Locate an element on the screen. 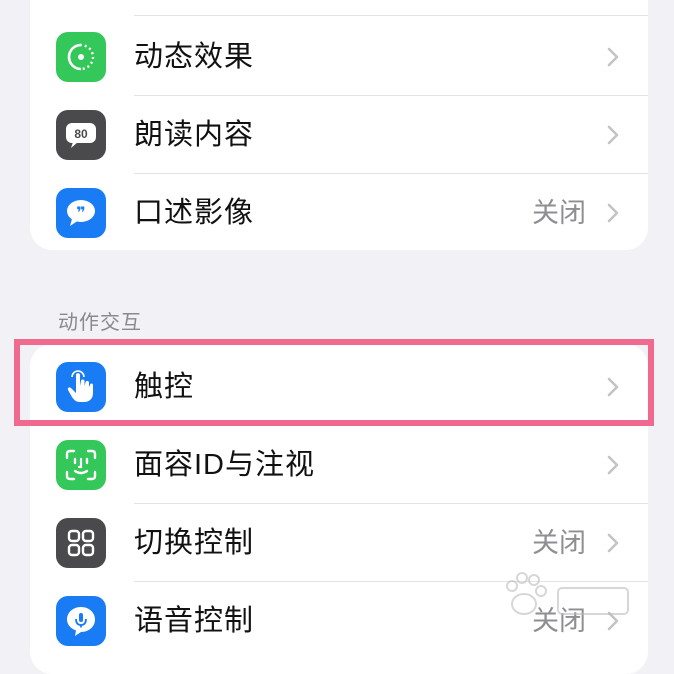 The image size is (674, 674). row-label: 语音控制 is located at coordinates (194, 621).